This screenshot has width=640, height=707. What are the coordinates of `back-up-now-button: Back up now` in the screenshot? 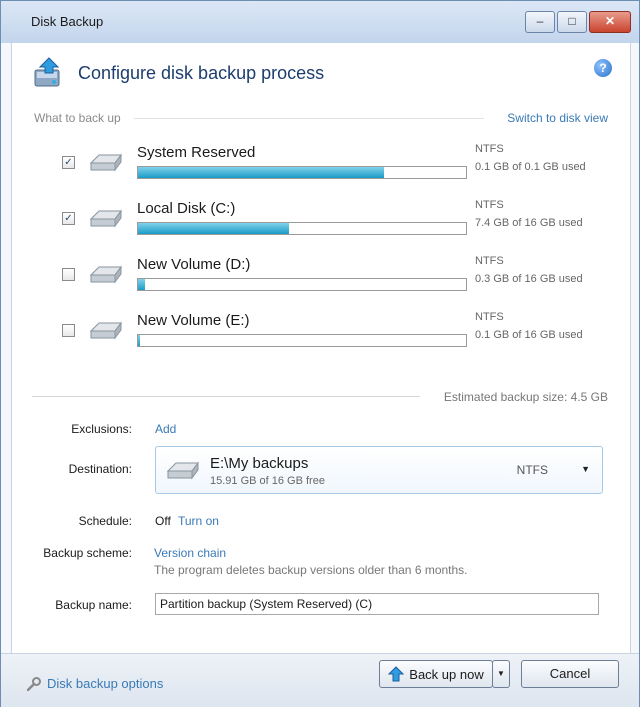 It's located at (436, 674).